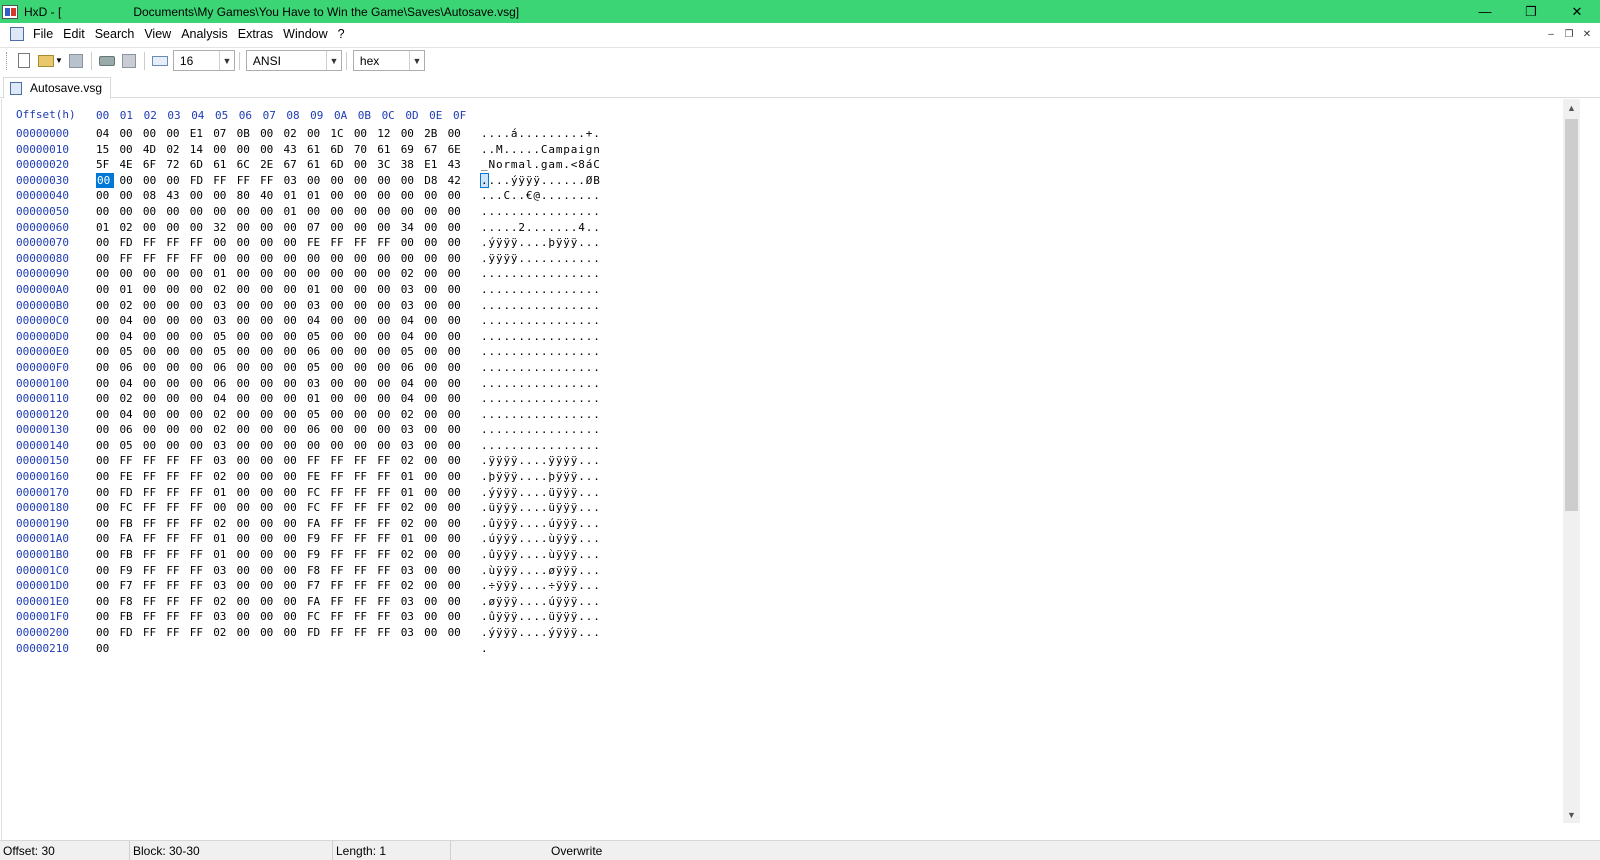 The width and height of the screenshot is (1600, 860). What do you see at coordinates (1571, 814) in the screenshot?
I see `scroll-down-arrow: ▼` at bounding box center [1571, 814].